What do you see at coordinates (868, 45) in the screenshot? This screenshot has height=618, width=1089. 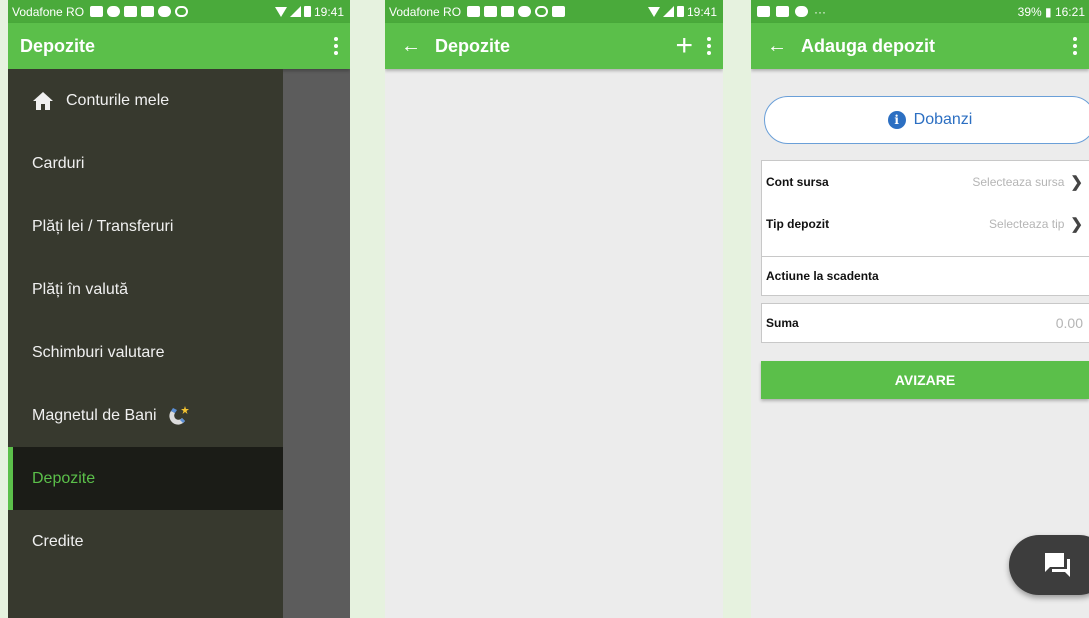 I see `page-title: Adauga depozit` at bounding box center [868, 45].